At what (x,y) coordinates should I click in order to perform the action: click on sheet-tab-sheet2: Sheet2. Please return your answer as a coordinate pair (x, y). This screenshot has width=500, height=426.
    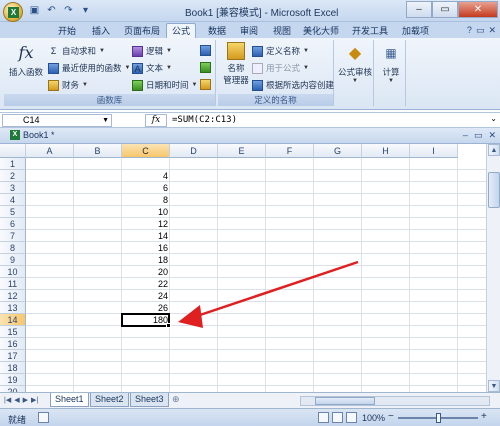
    Looking at the image, I should click on (109, 400).